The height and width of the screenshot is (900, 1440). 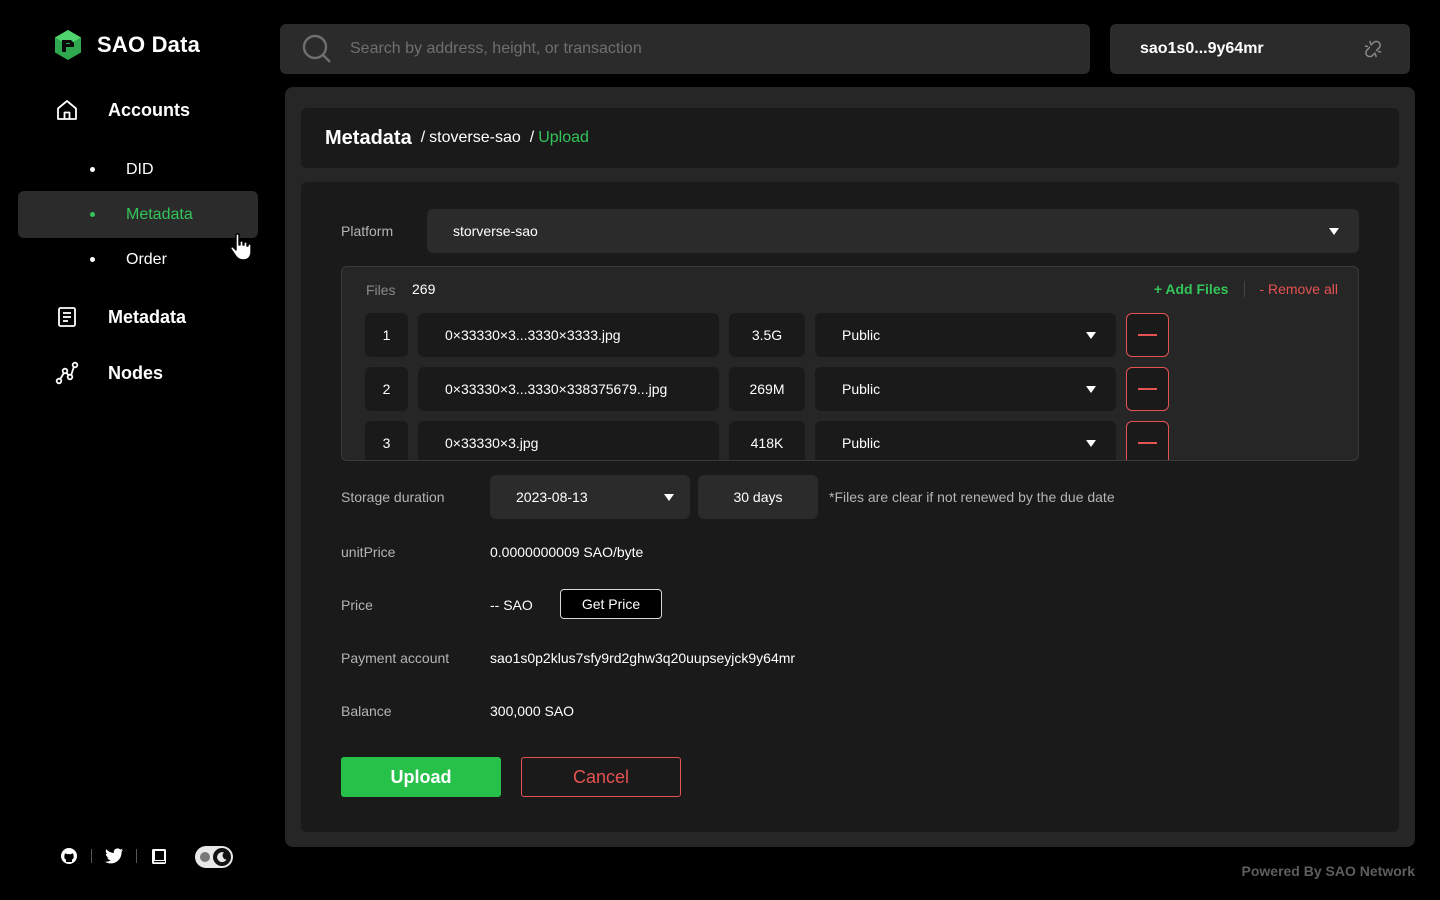 I want to click on file-size: 3.5G, so click(x=767, y=335).